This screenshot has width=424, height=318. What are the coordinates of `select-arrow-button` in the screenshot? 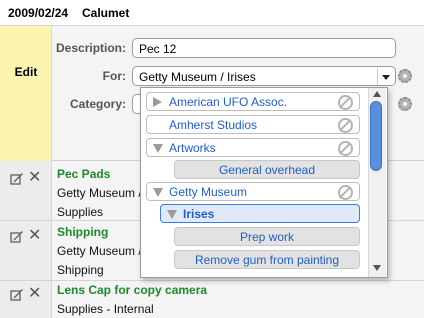 It's located at (385, 76).